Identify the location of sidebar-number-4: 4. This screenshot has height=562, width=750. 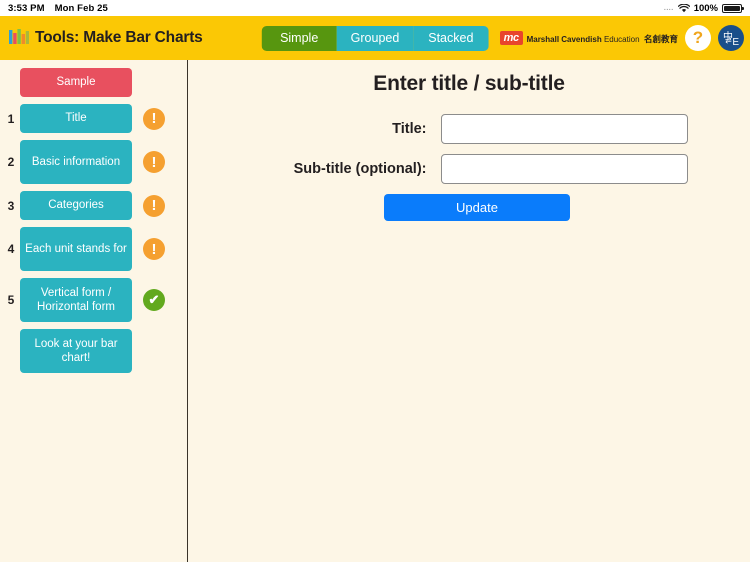
(11, 249).